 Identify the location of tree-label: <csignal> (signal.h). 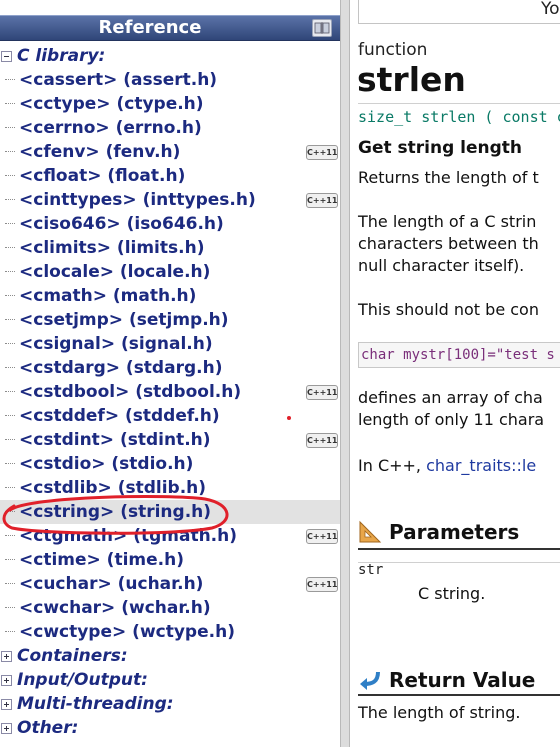
(116, 344).